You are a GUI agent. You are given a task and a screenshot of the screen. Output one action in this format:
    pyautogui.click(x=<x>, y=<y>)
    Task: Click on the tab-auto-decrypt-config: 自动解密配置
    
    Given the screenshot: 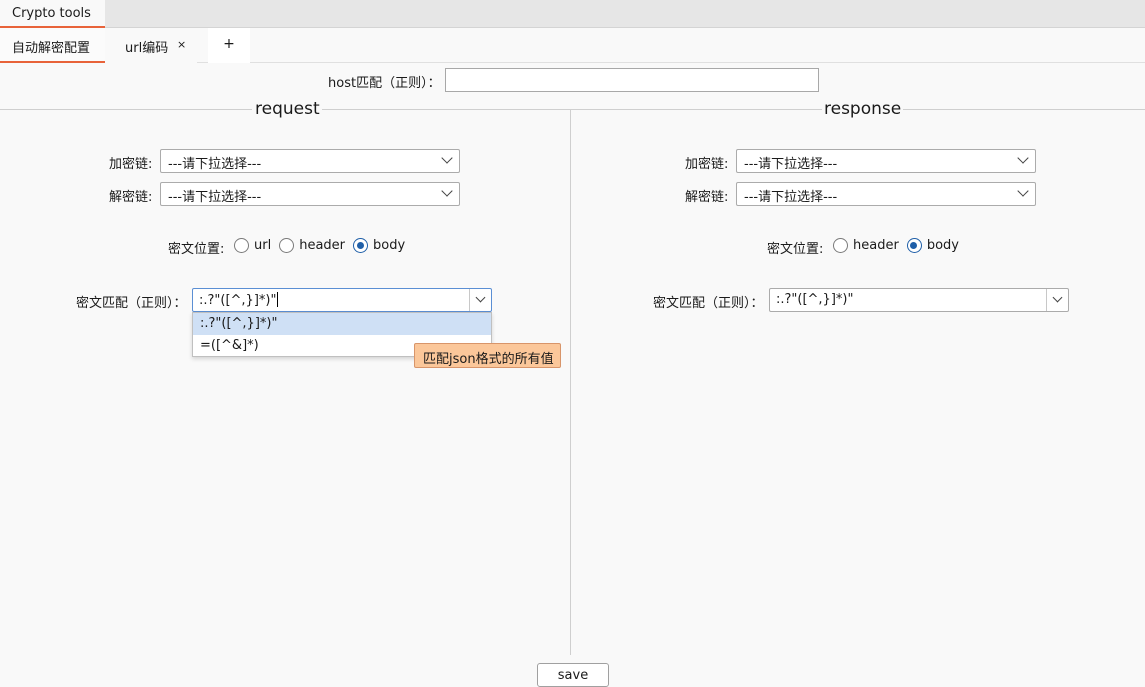 What is the action you would take?
    pyautogui.click(x=52, y=45)
    